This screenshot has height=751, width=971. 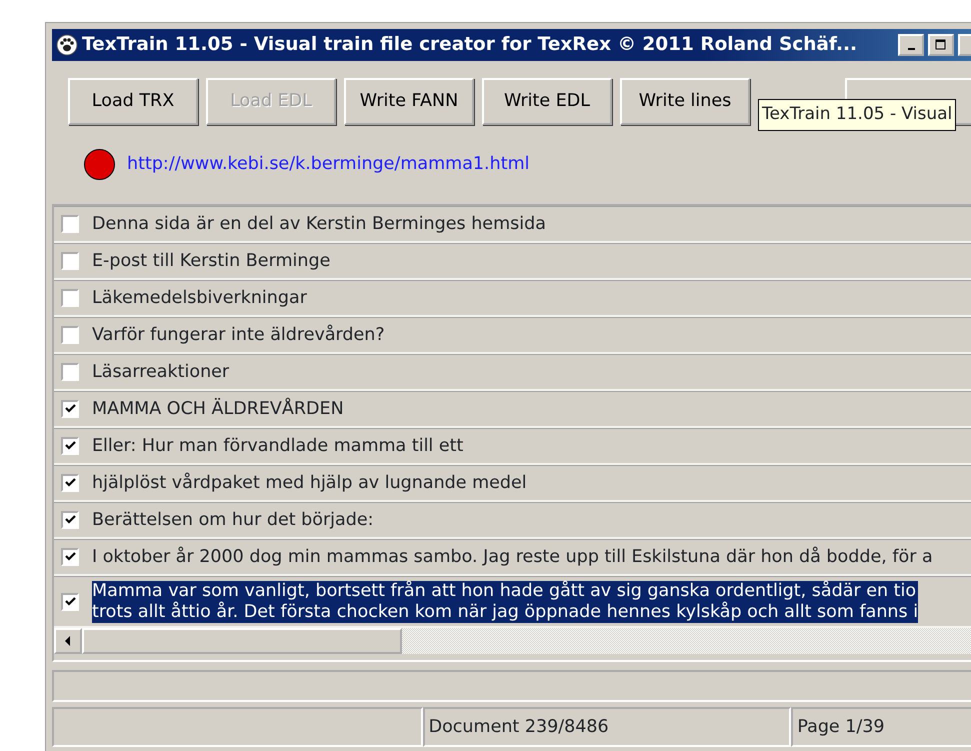 I want to click on document-counter: Document 239/8486, so click(x=607, y=727).